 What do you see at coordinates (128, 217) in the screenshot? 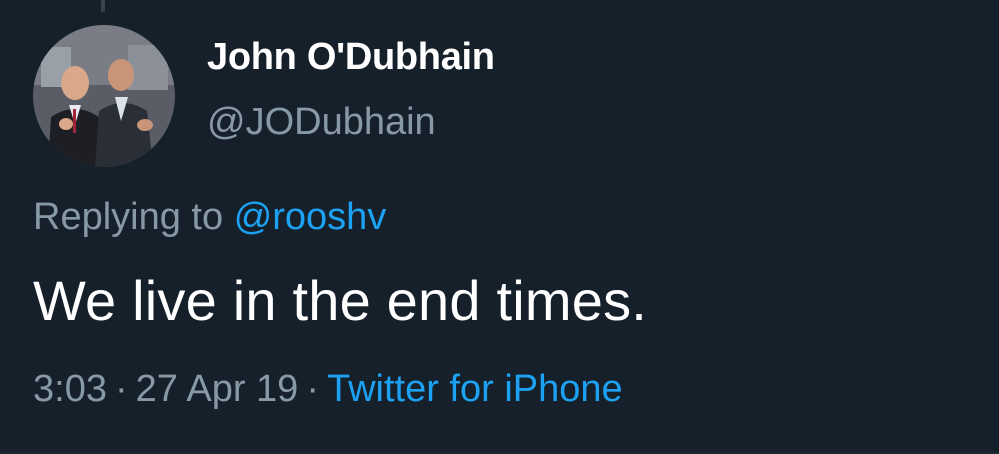
I see `replying-to-label: Replying to` at bounding box center [128, 217].